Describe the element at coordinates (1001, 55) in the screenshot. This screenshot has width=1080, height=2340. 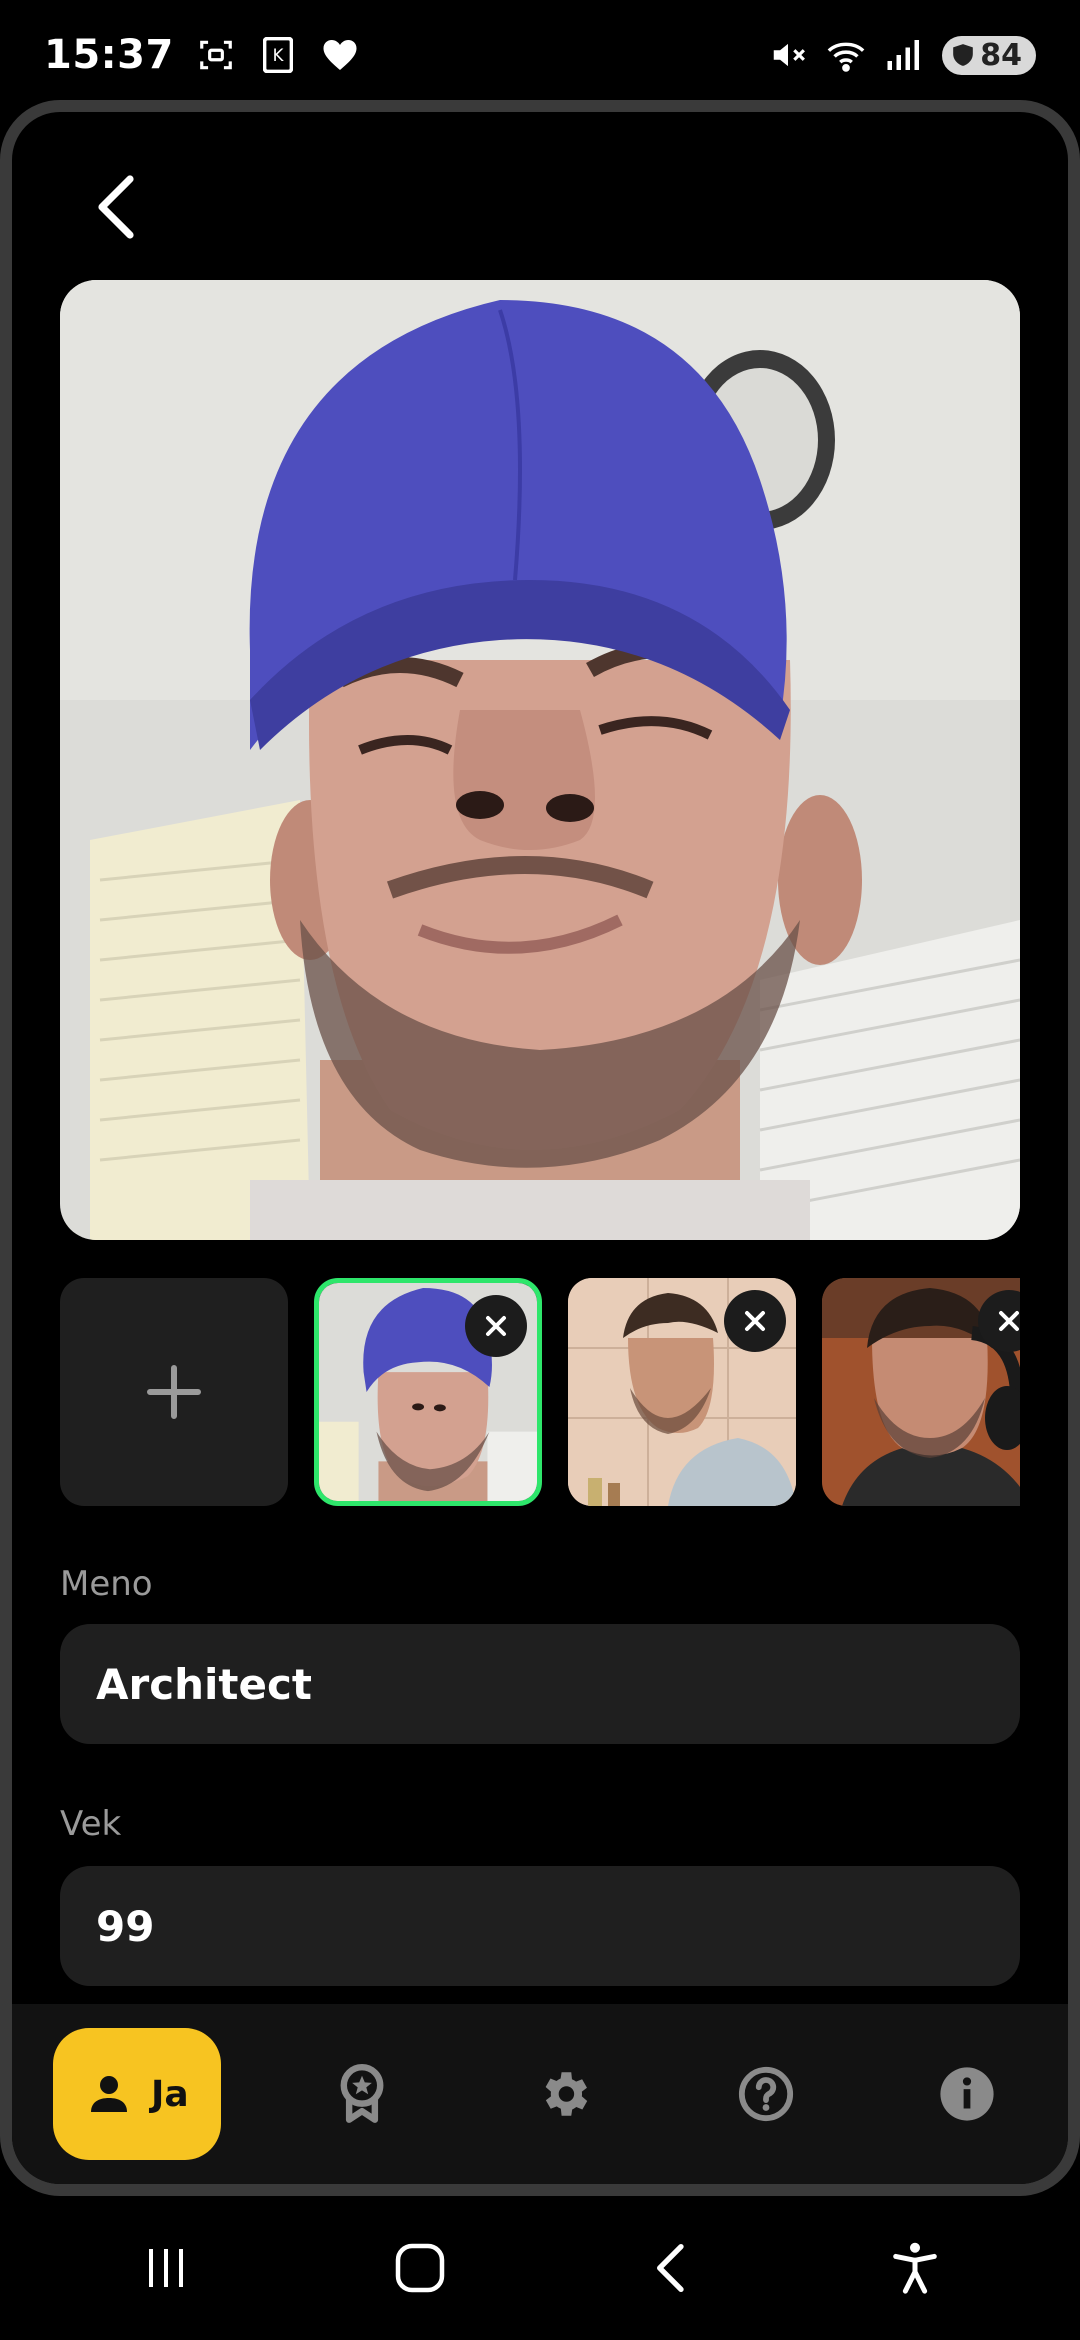
I see `battery-level: 84` at that location.